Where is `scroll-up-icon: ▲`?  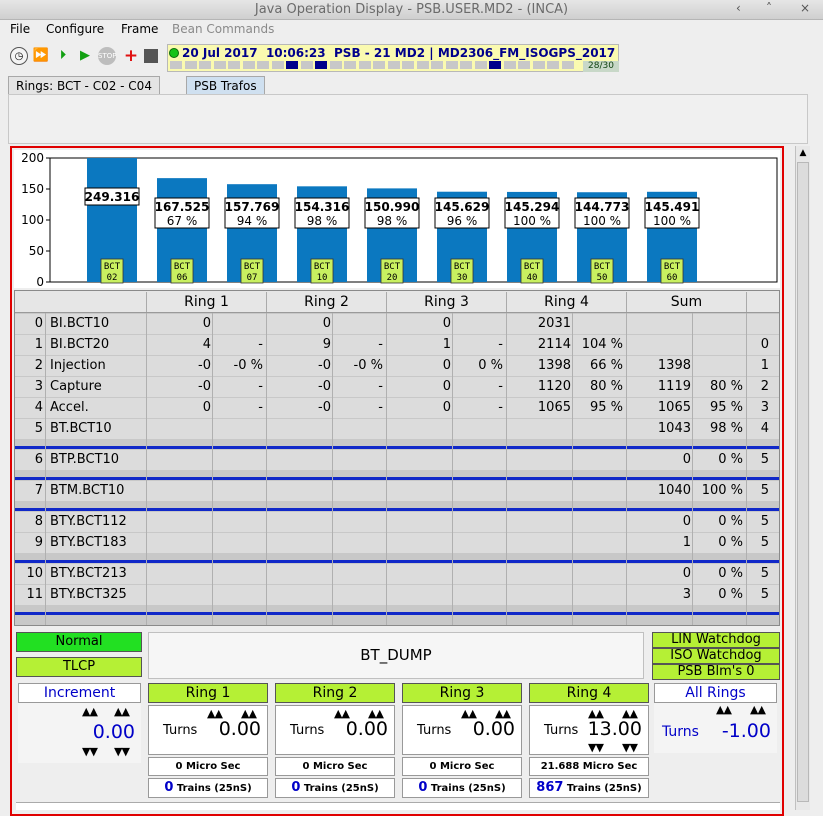 scroll-up-icon: ▲ is located at coordinates (803, 153).